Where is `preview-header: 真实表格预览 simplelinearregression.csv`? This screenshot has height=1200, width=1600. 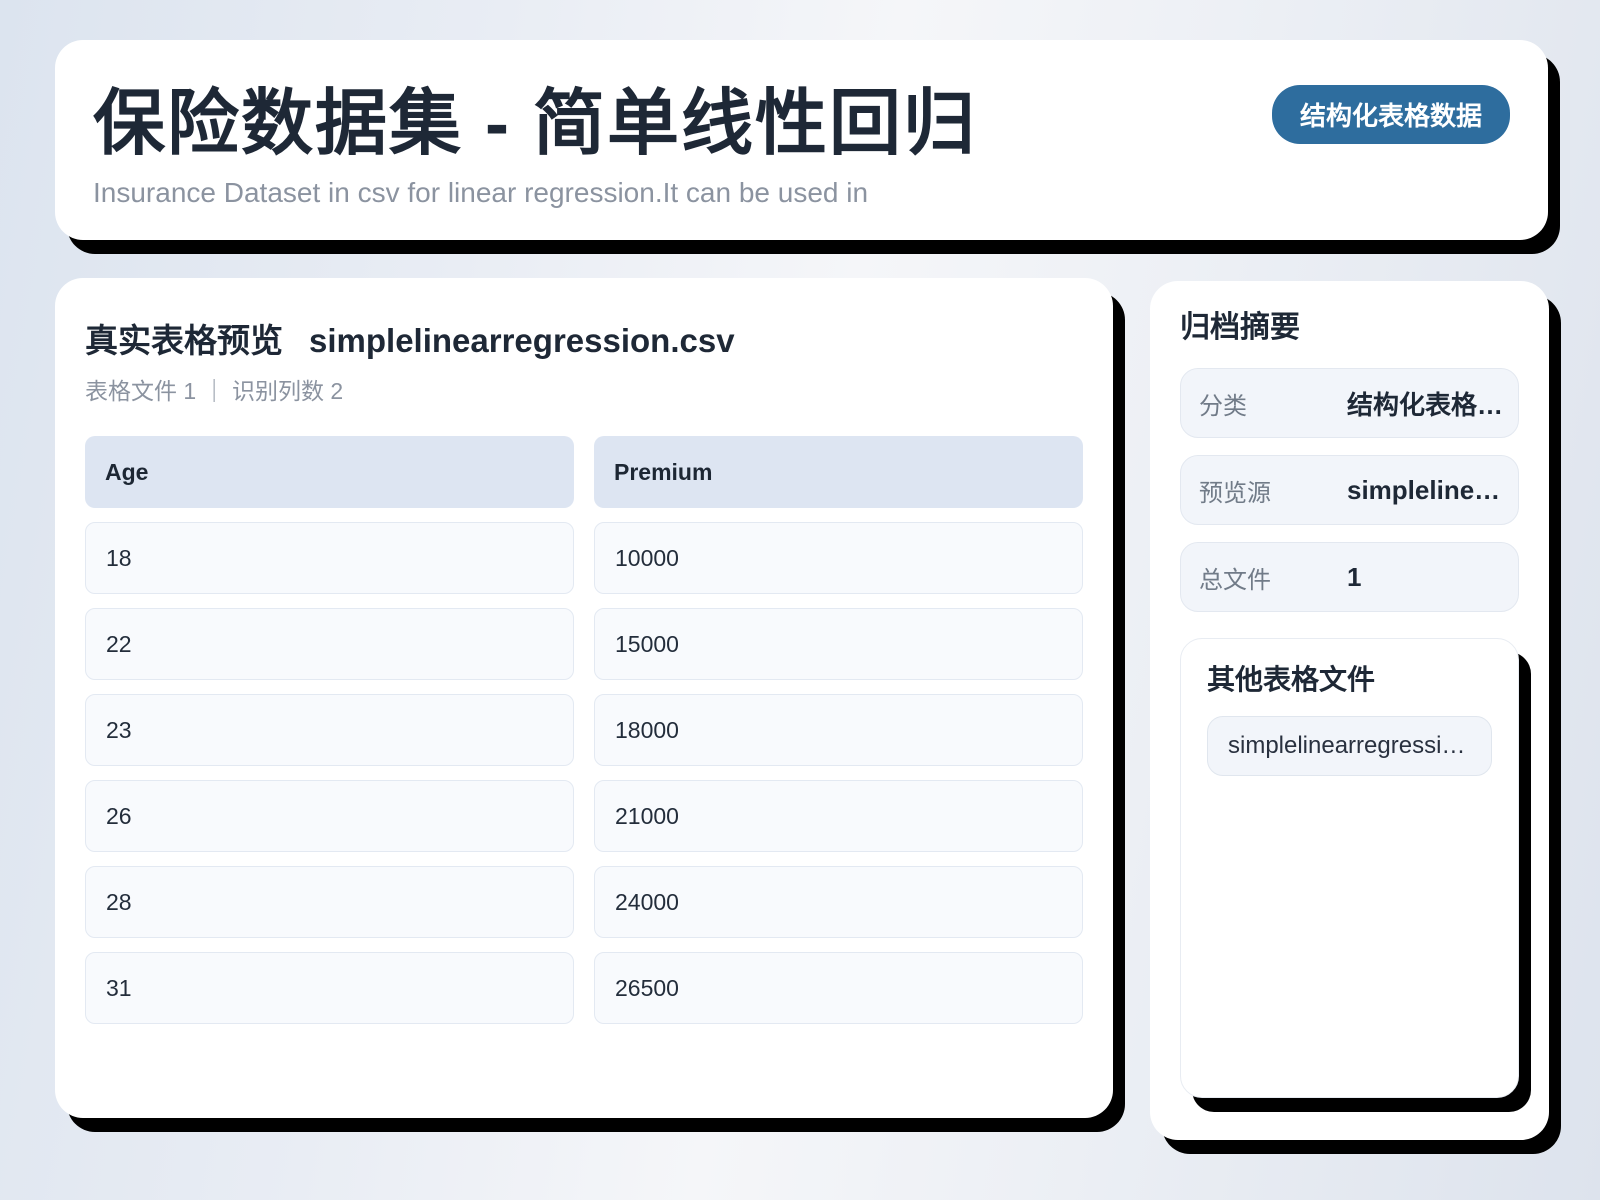 preview-header: 真实表格预览 simplelinearregression.csv is located at coordinates (584, 338).